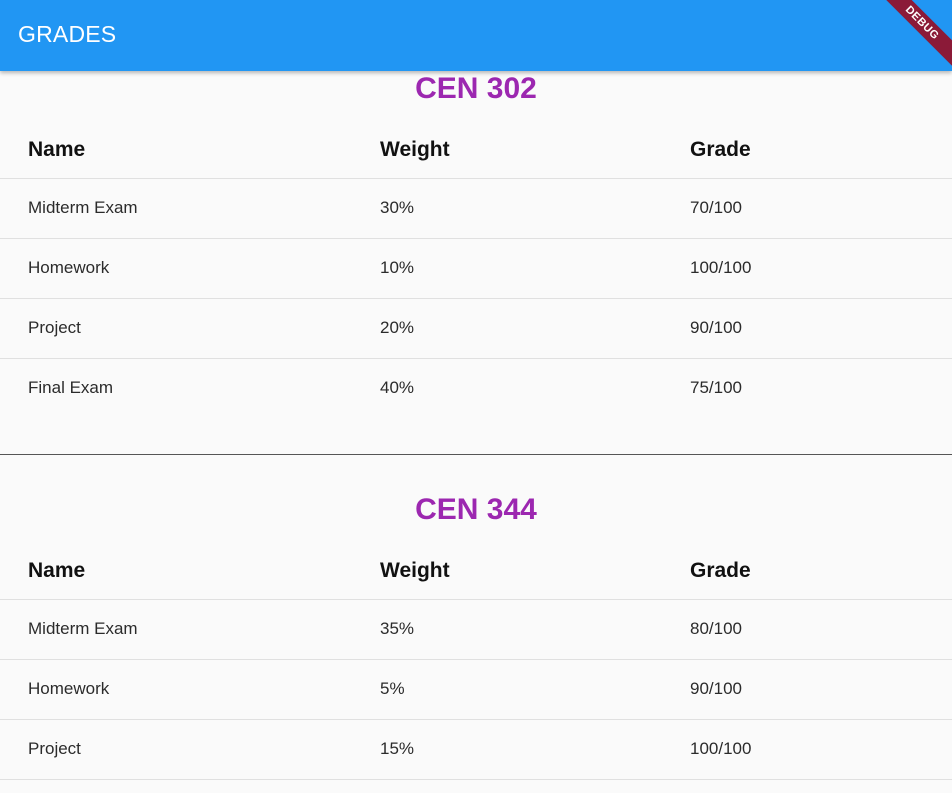 This screenshot has height=793, width=952. Describe the element at coordinates (476, 690) in the screenshot. I see `table-row: Homework 5% 90/100` at that location.